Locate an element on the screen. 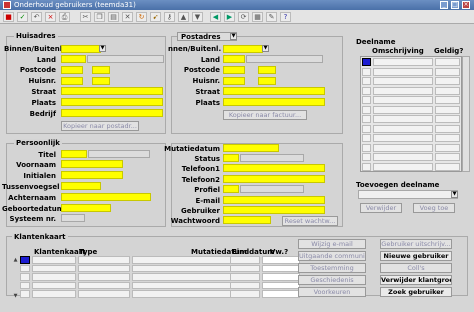 Image resolution: width=474 pixels, height=312 pixels. initialen-field is located at coordinates (92, 175).